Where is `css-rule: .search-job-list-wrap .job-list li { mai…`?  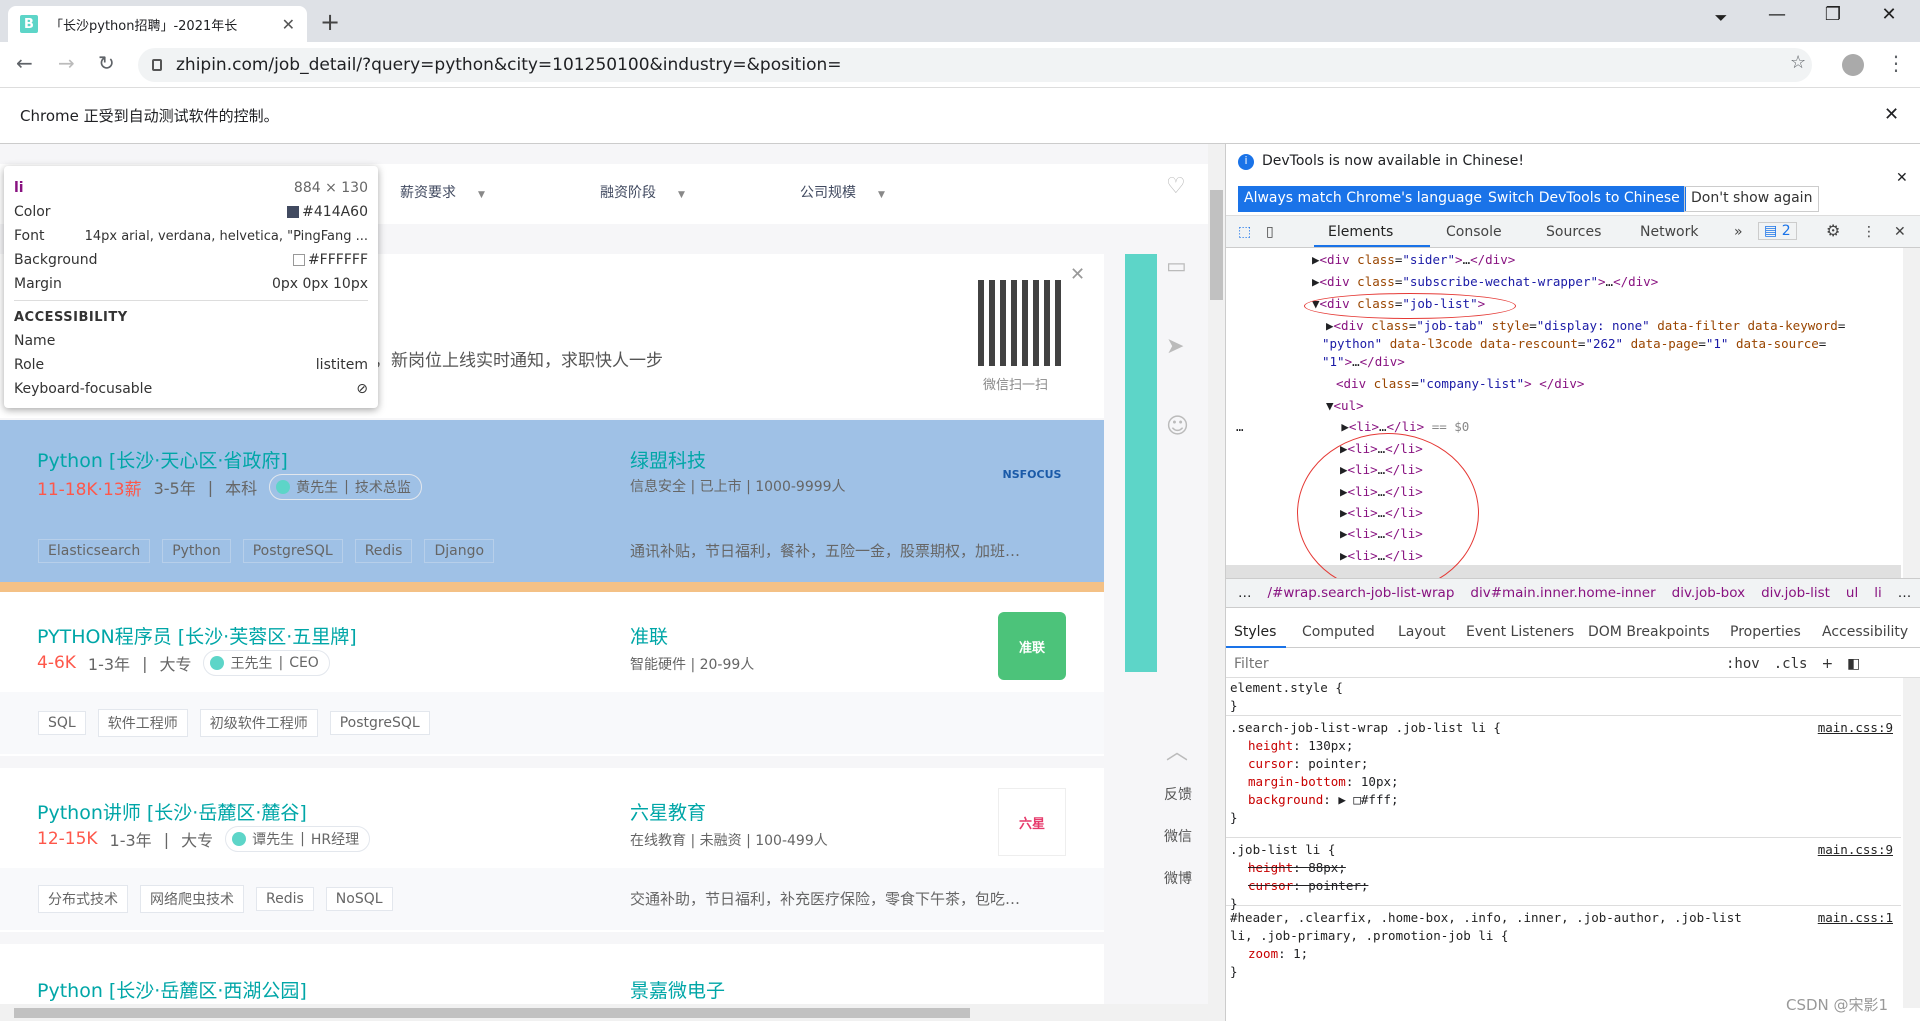
css-rule: .search-job-list-wrap .job-list li { mai… is located at coordinates (1563, 778).